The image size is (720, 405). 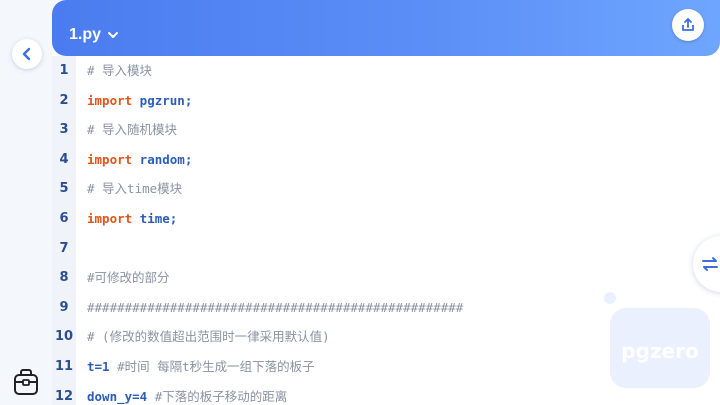 I want to click on code-identifier: pgzrun;, so click(x=162, y=100).